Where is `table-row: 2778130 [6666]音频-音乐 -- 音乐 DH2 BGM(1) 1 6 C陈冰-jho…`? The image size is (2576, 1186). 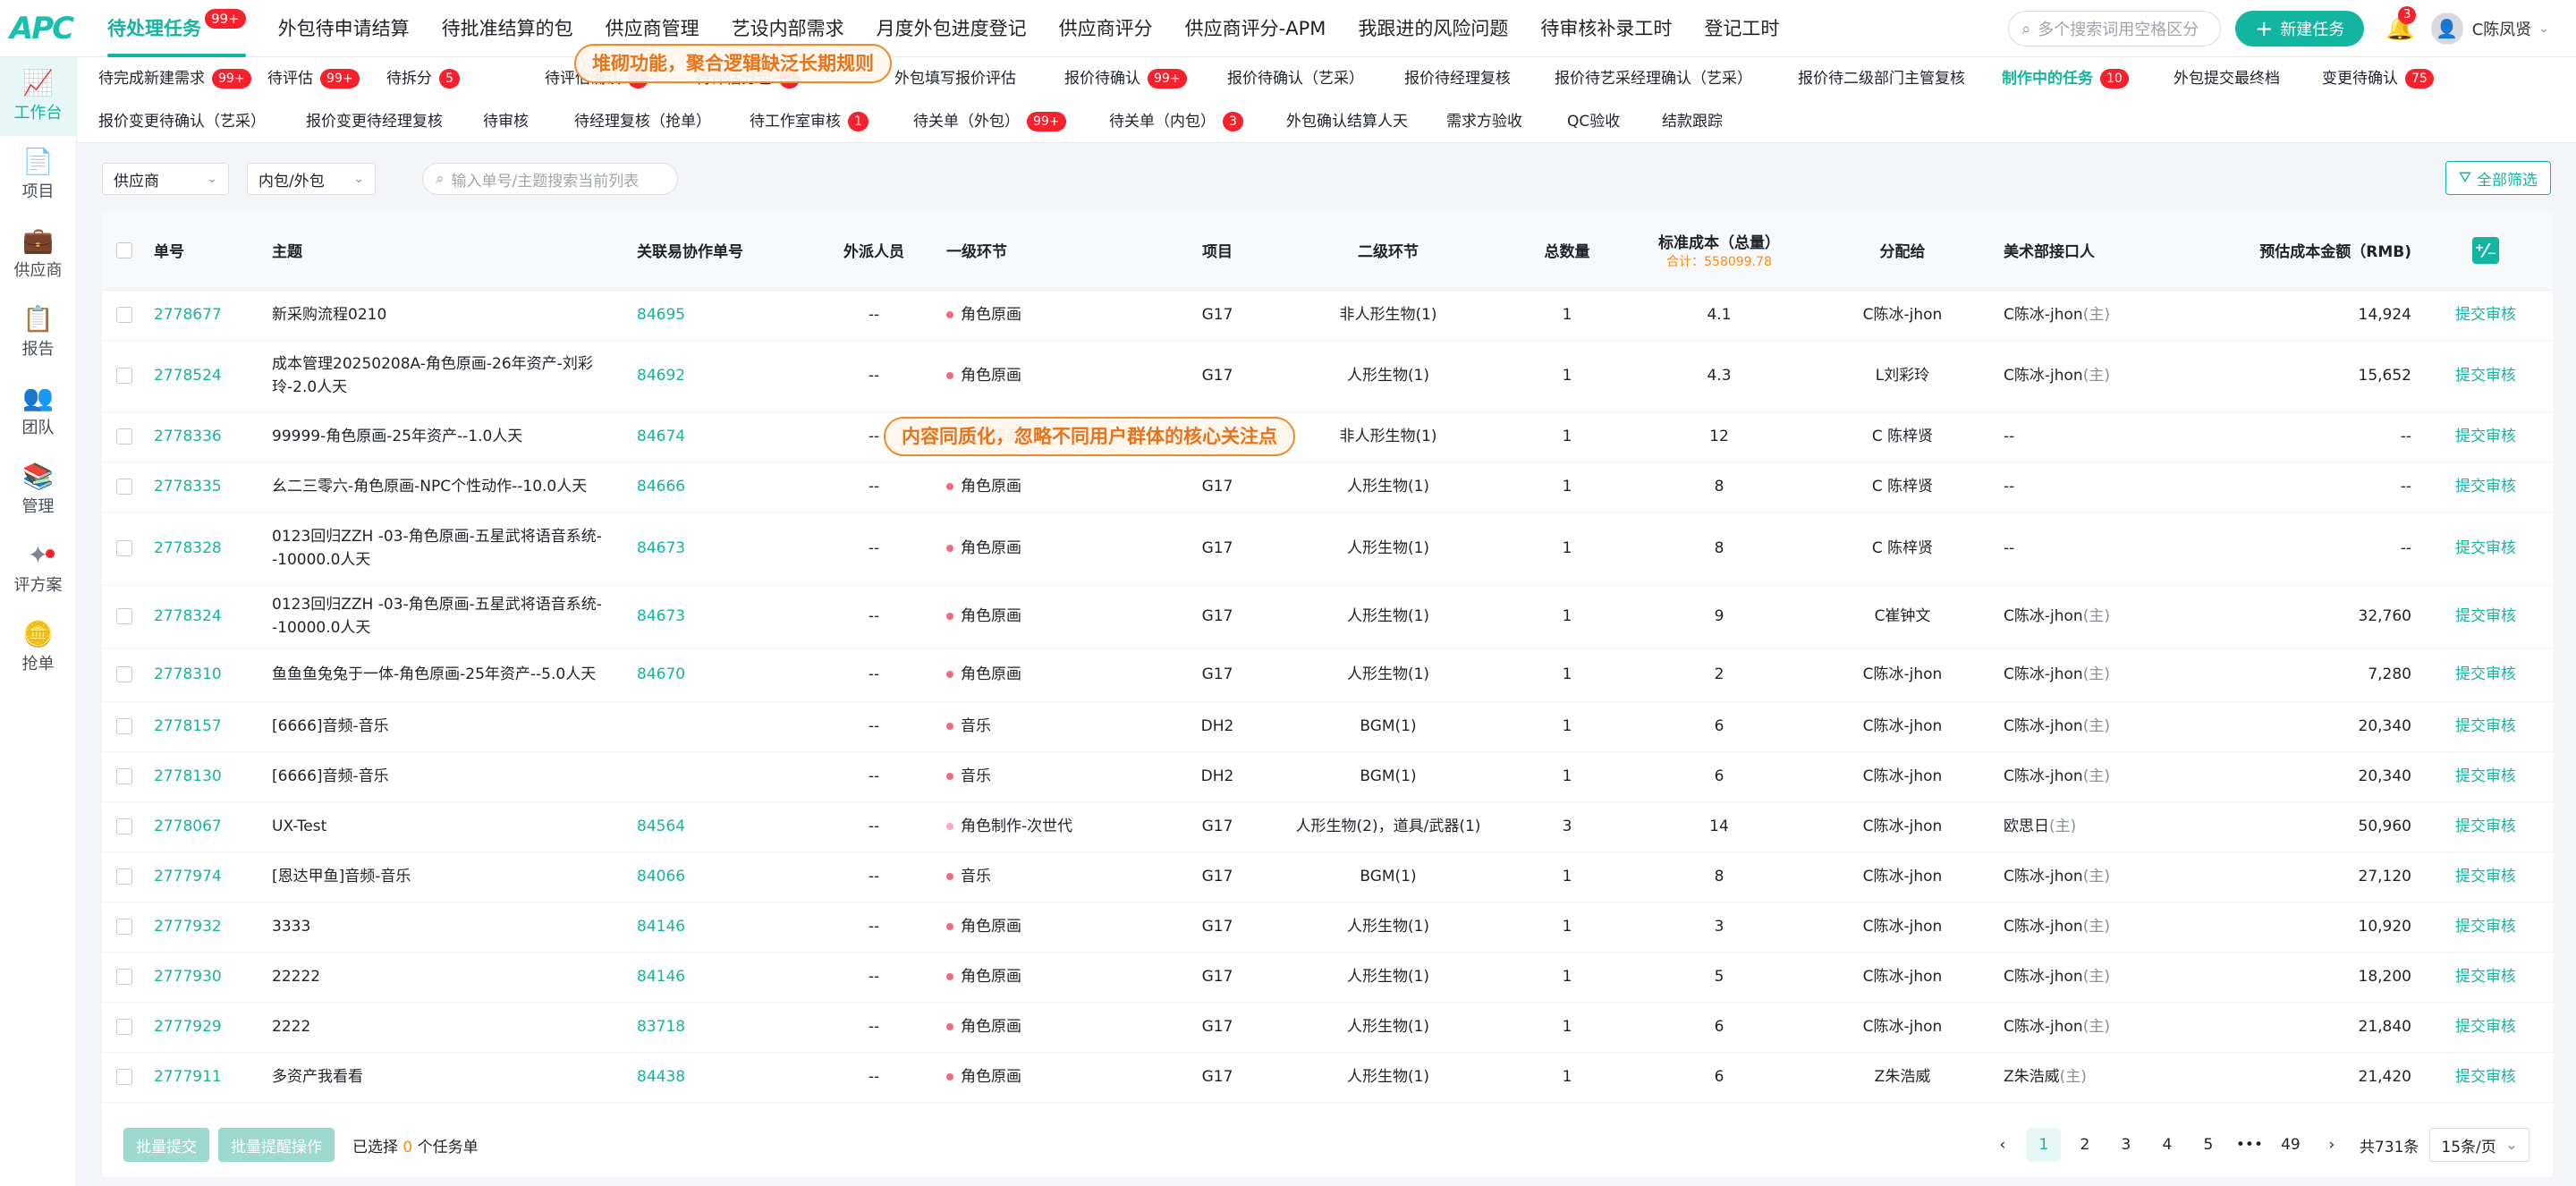 table-row: 2778130 [6666]音频-音乐 -- 音乐 DH2 BGM(1) 1 6 C陈冰-jho… is located at coordinates (1327, 776).